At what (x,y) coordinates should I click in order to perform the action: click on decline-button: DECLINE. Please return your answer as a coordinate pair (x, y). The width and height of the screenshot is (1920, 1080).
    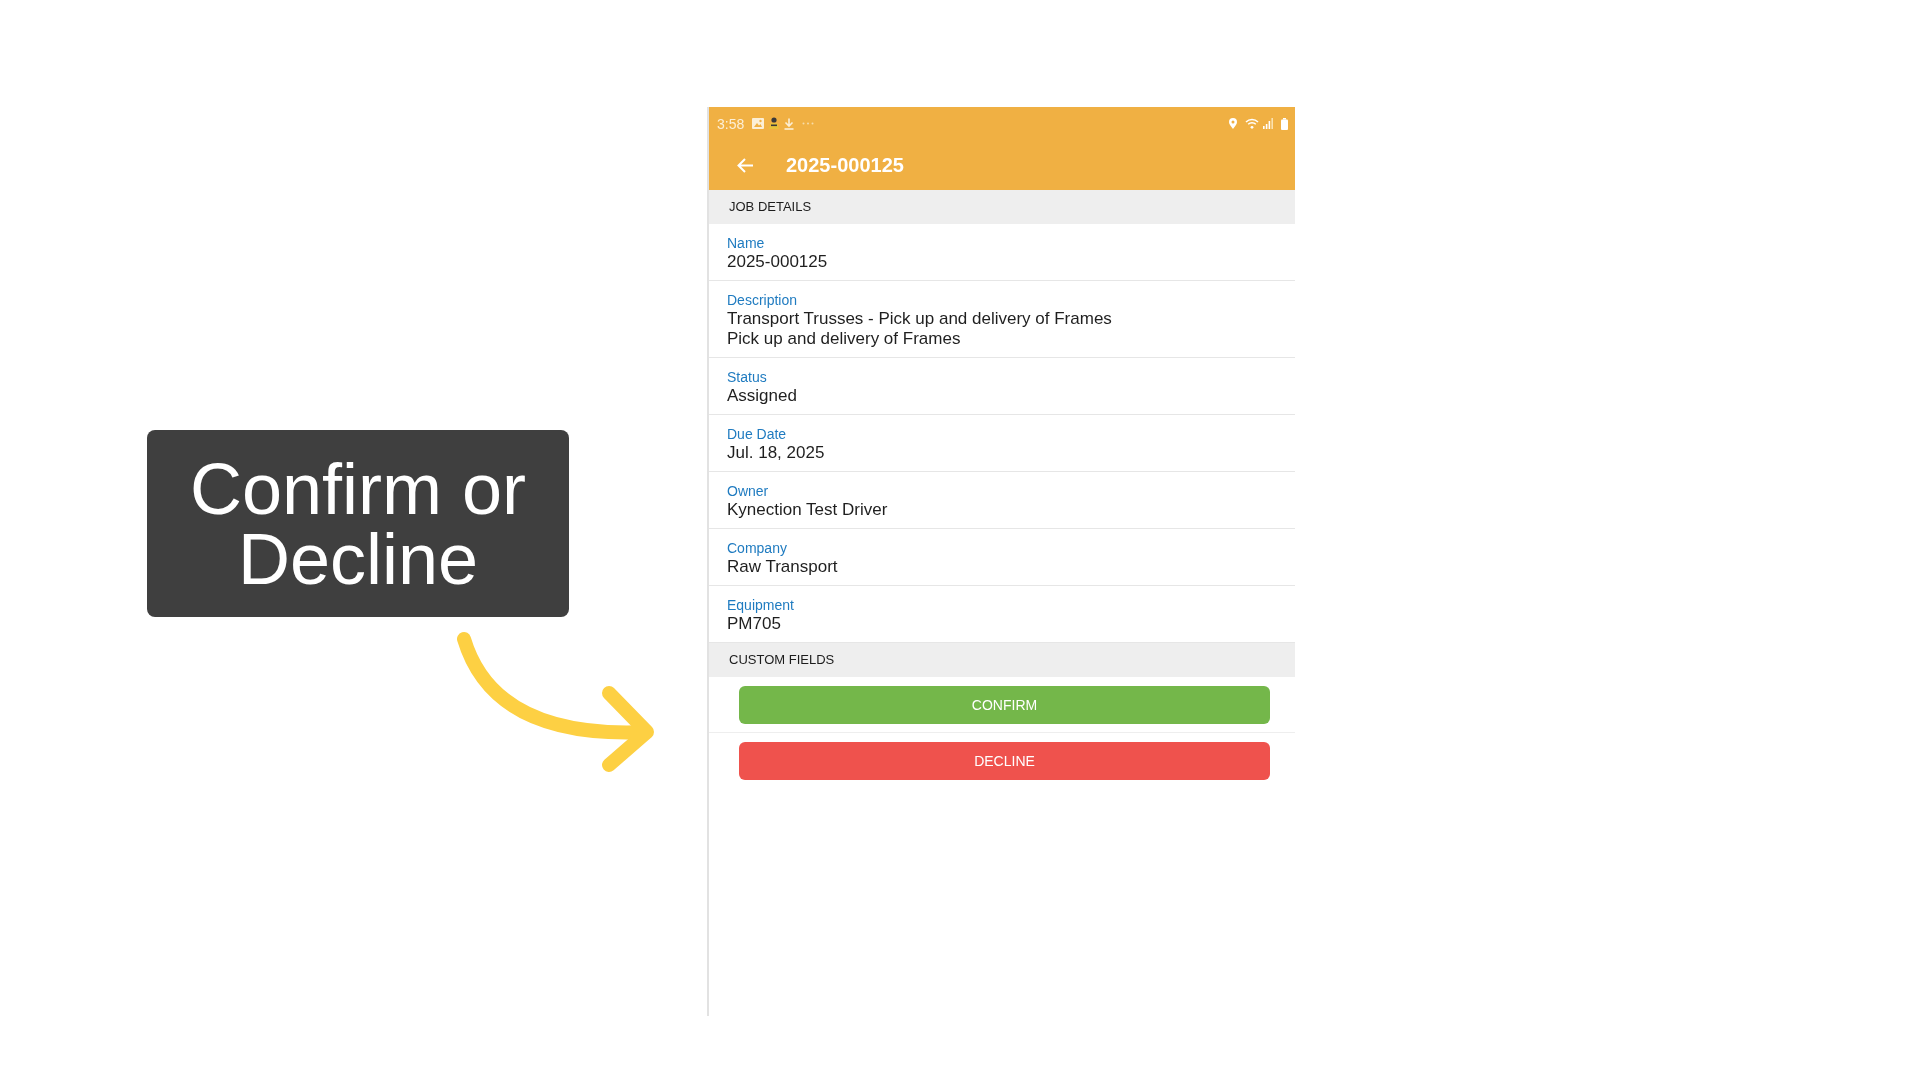
    Looking at the image, I should click on (1004, 761).